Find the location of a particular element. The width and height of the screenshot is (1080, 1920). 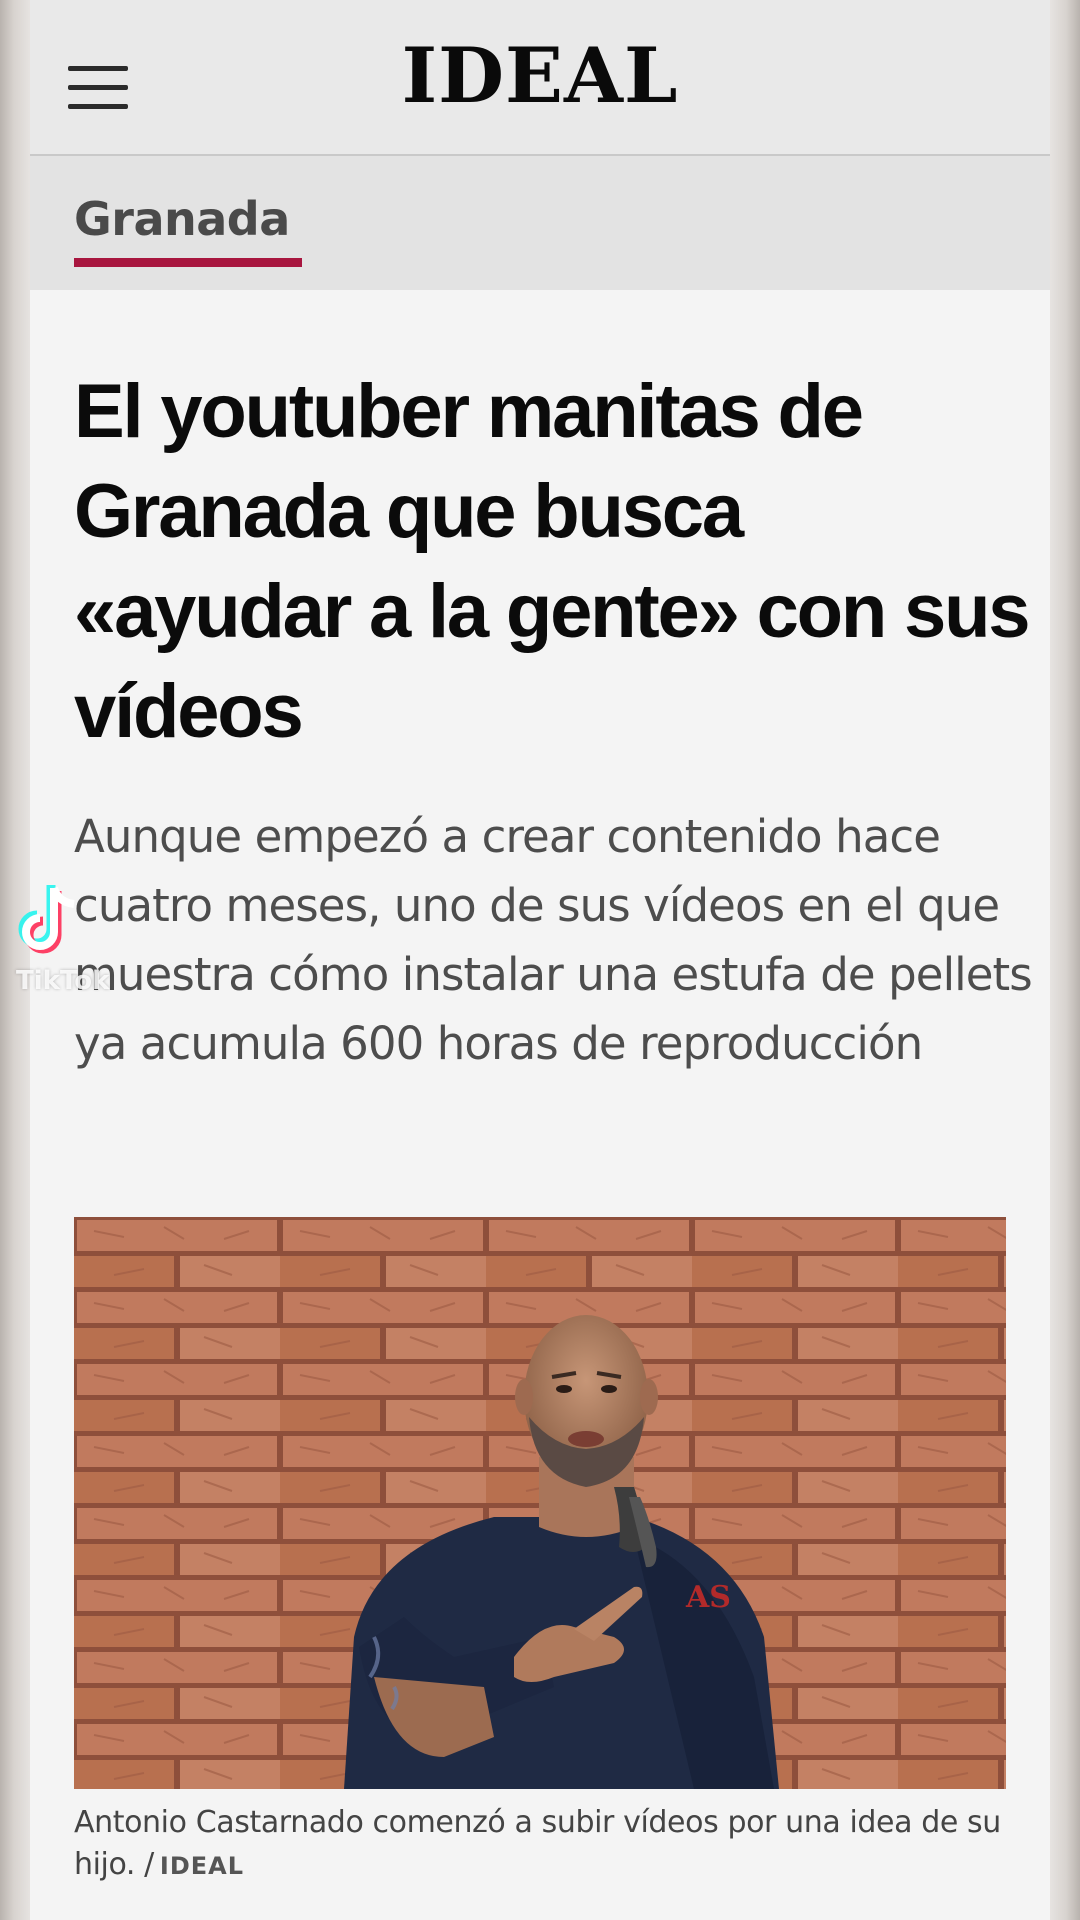

site-header: IDEAL is located at coordinates (540, 78).